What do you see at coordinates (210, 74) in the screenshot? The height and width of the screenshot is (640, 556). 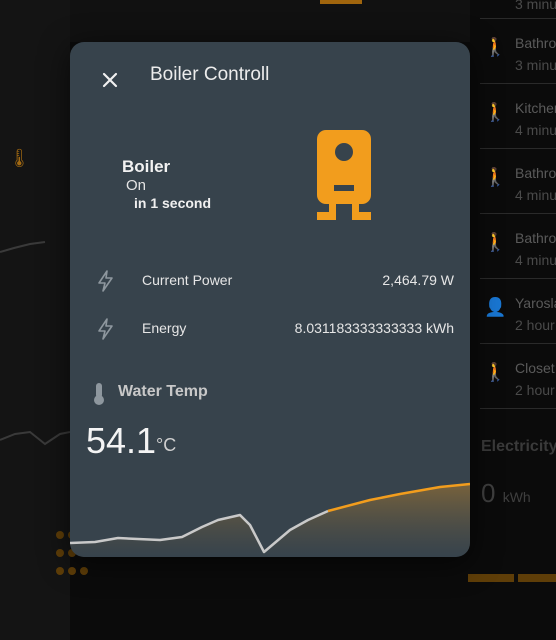 I see `dialog-title: Boiler Controll` at bounding box center [210, 74].